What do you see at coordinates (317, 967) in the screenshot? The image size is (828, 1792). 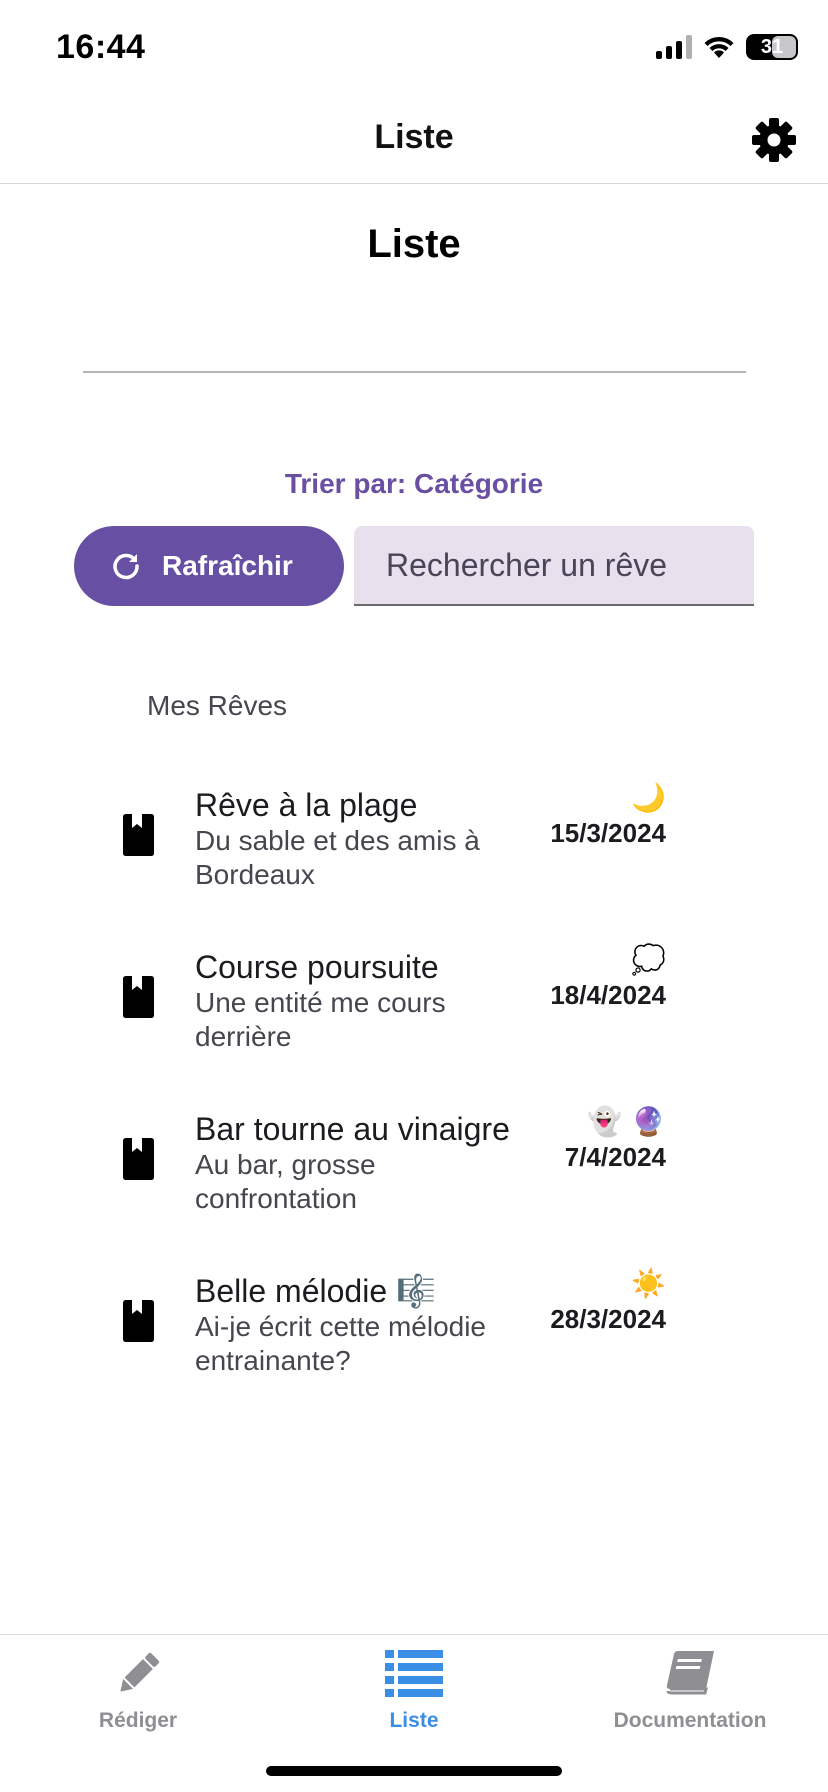 I see `dream-title: Course poursuite` at bounding box center [317, 967].